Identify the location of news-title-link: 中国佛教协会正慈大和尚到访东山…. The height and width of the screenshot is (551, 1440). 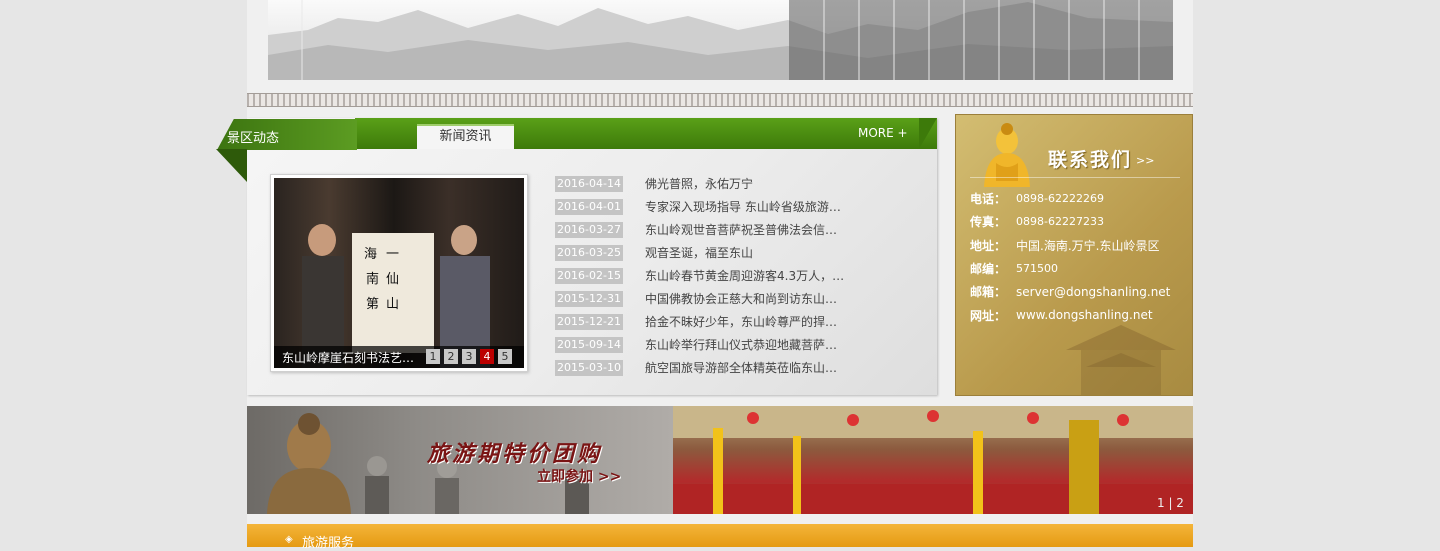
(741, 298).